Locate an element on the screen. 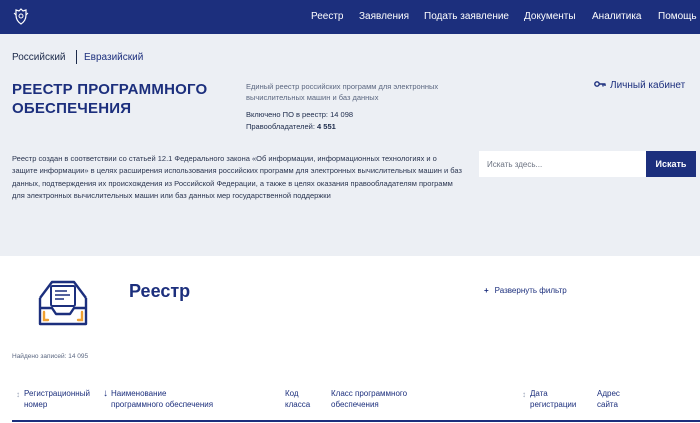 This screenshot has width=700, height=423. search-input is located at coordinates (562, 164).